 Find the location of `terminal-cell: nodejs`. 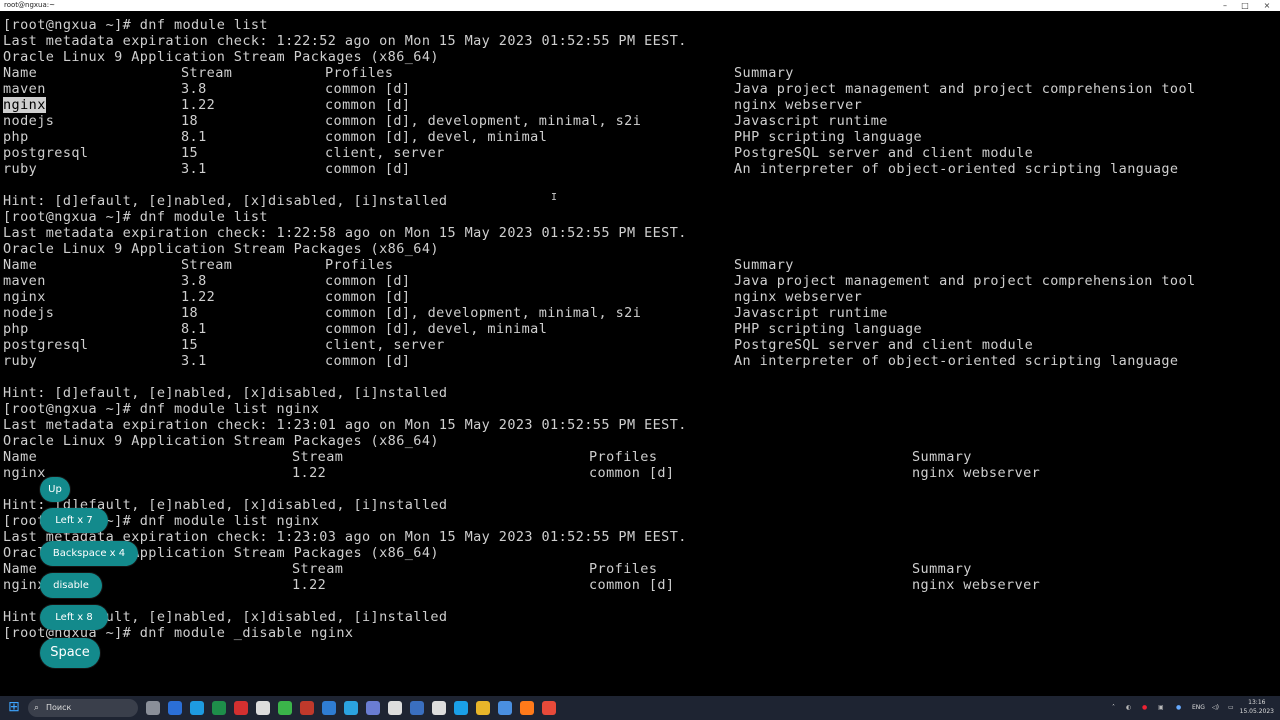

terminal-cell: nodejs is located at coordinates (29, 121).